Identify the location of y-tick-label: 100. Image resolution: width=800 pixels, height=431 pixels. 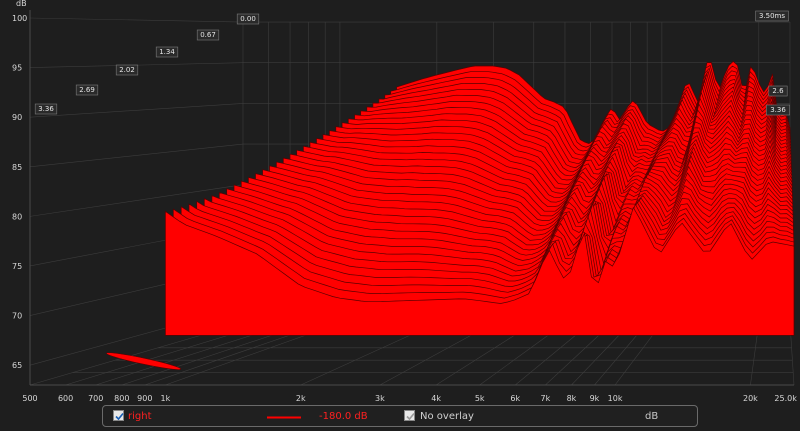
(19, 18).